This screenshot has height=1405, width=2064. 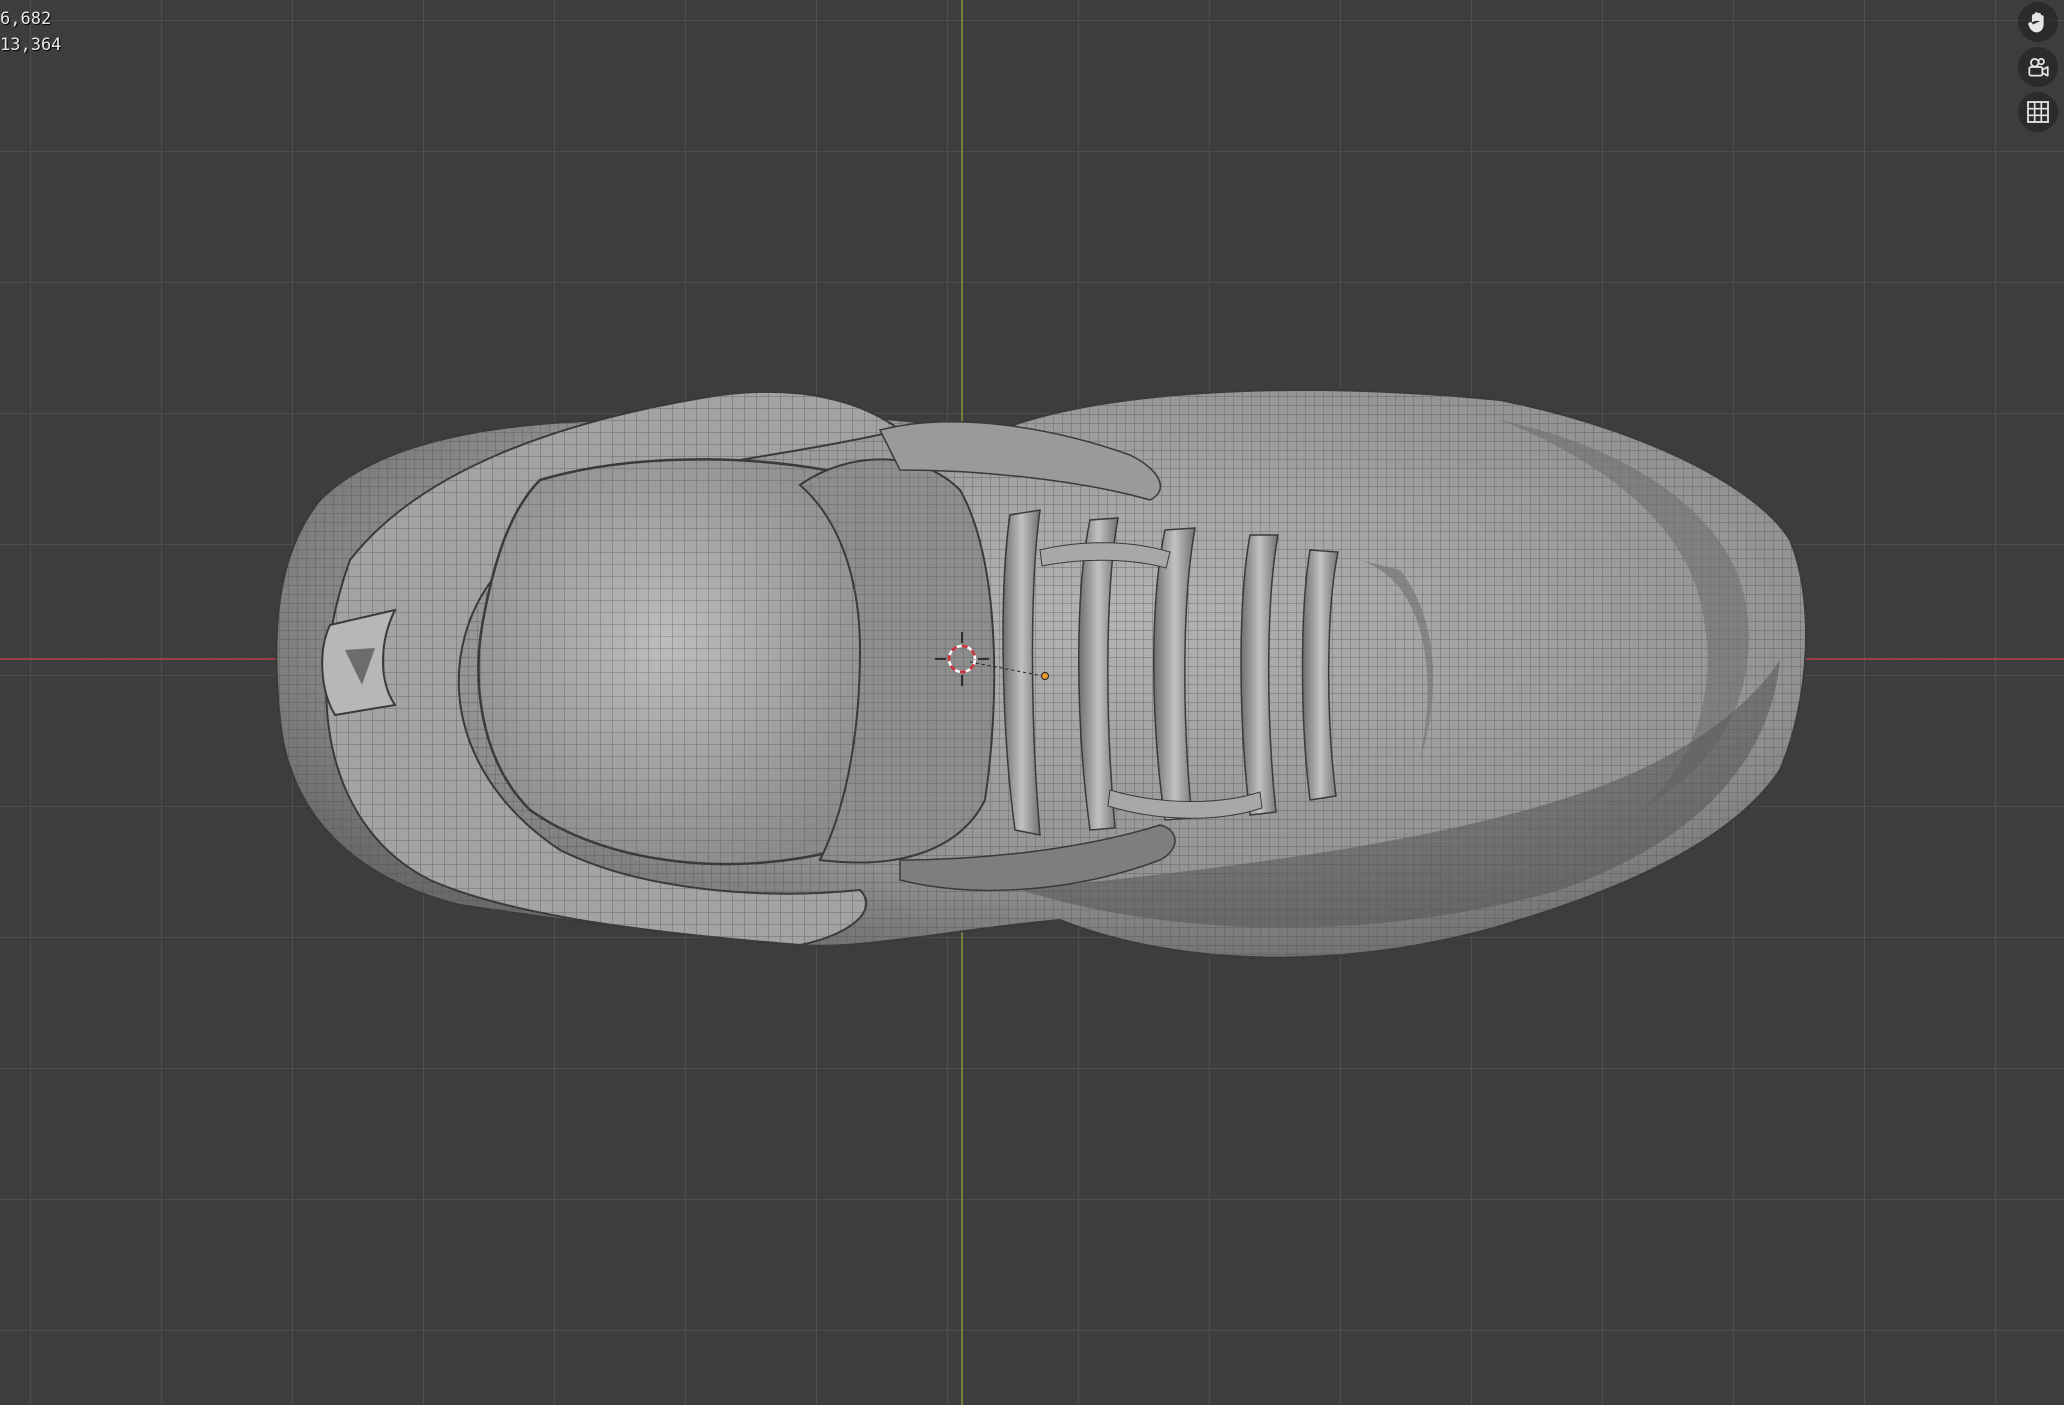 I want to click on camera-icon, so click(x=2038, y=67).